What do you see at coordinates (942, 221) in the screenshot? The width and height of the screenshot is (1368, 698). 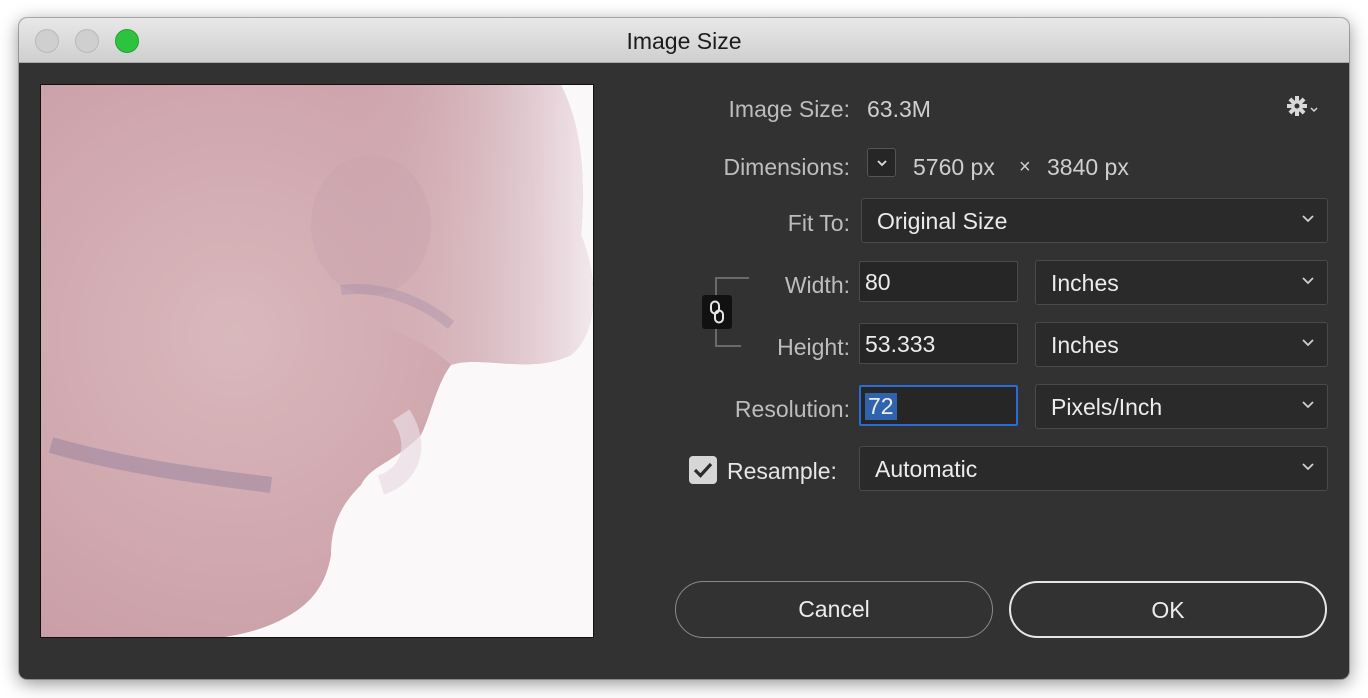 I see `fit-to-value: Original Size` at bounding box center [942, 221].